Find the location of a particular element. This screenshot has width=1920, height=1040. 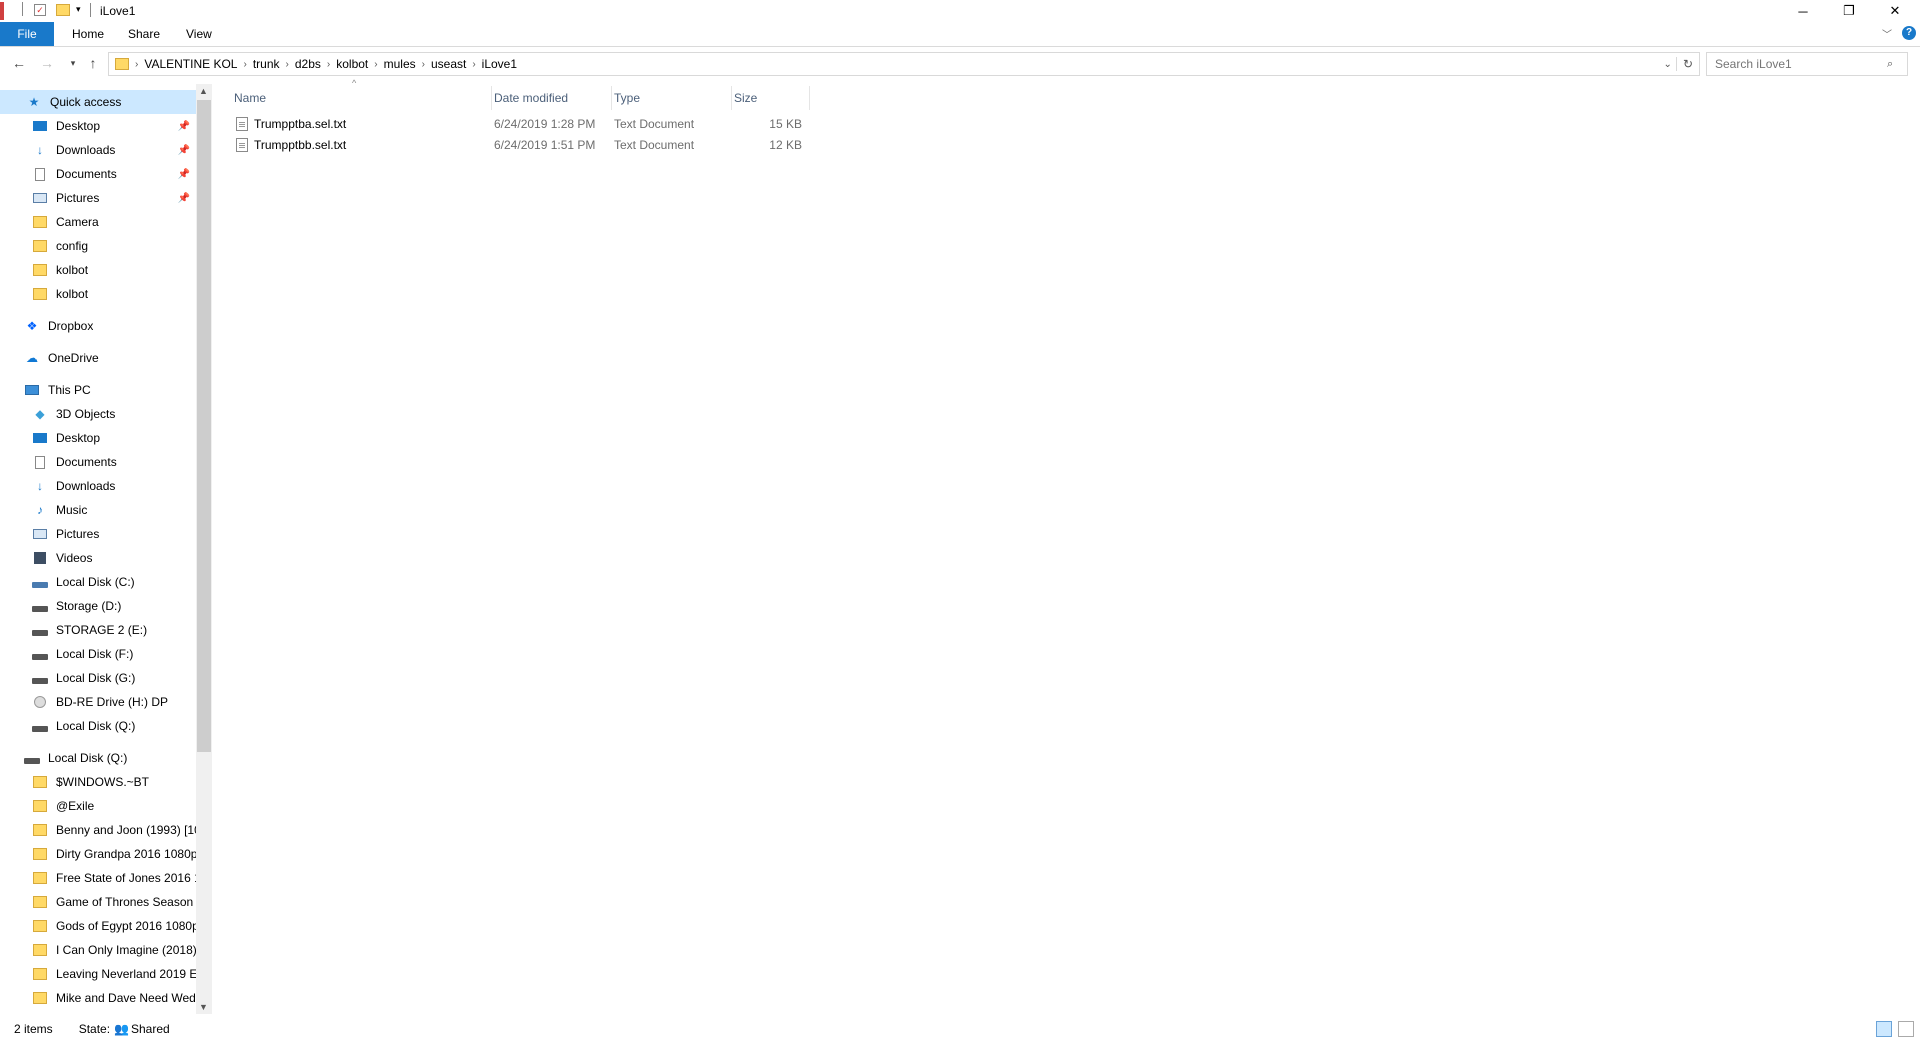

nav-item-local-disk-c: Local Disk (C:) is located at coordinates (98, 582).